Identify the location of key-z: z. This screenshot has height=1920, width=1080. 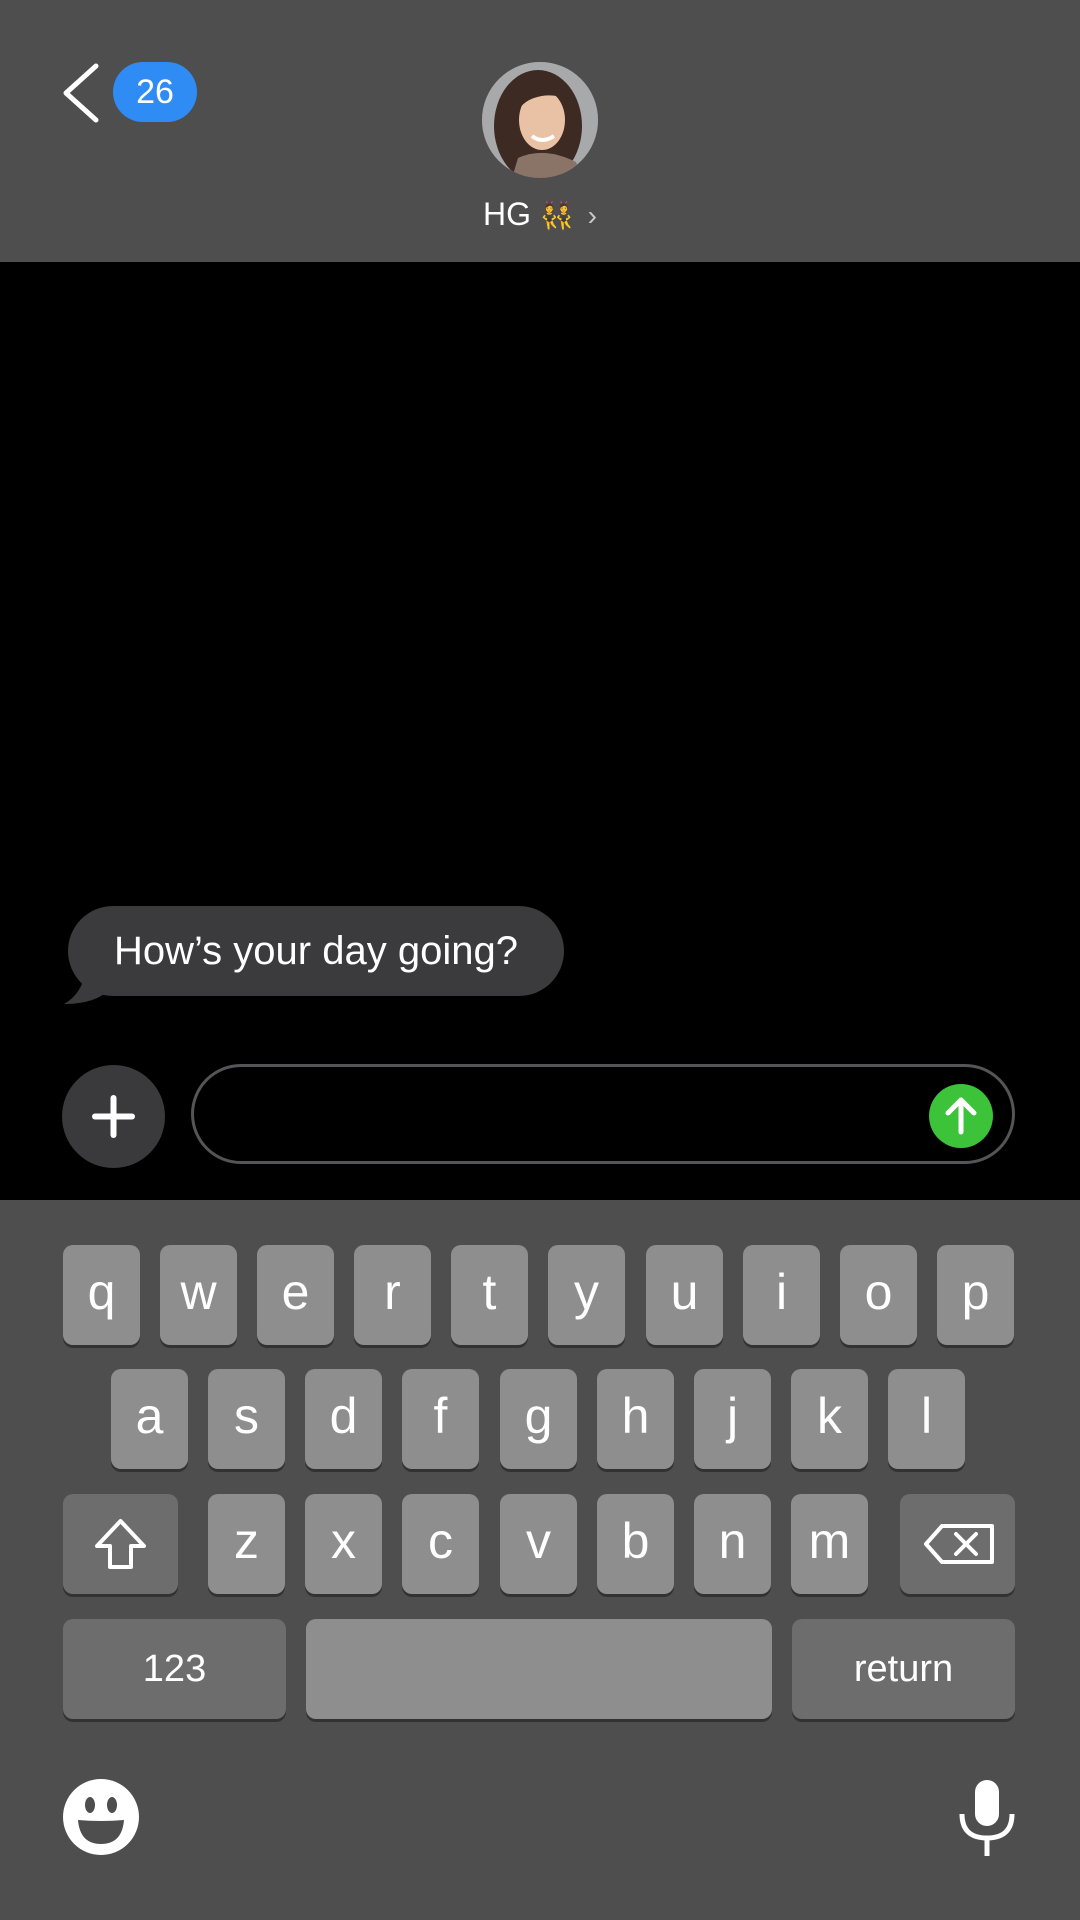
(246, 1544).